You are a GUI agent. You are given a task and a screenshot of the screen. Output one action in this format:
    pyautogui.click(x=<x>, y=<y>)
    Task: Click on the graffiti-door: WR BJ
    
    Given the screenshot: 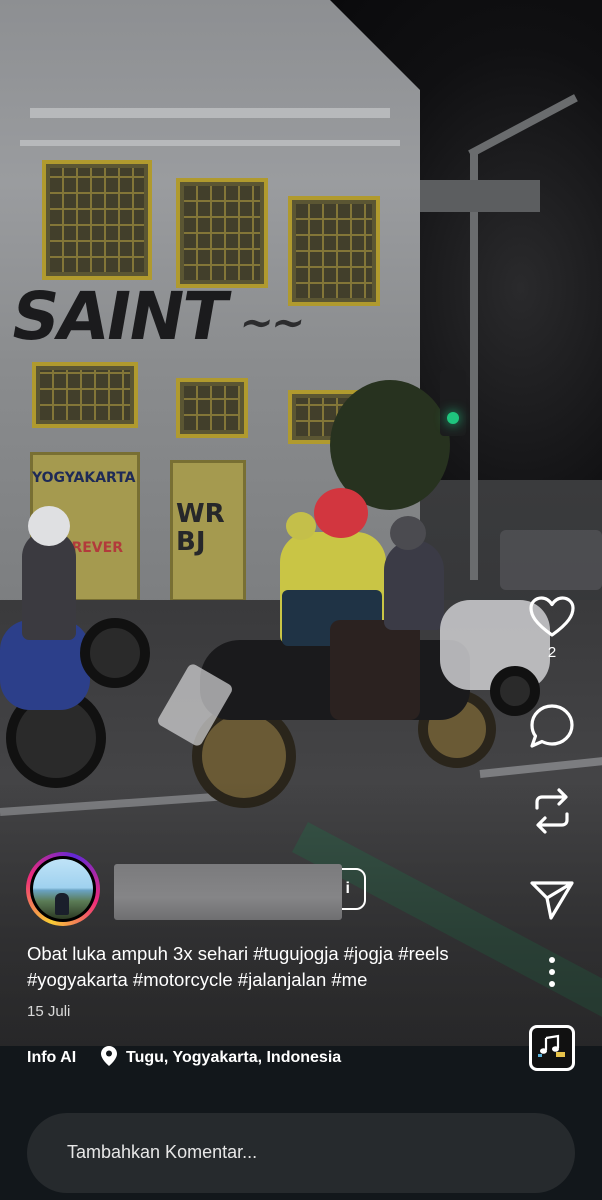 What is the action you would take?
    pyautogui.click(x=200, y=528)
    